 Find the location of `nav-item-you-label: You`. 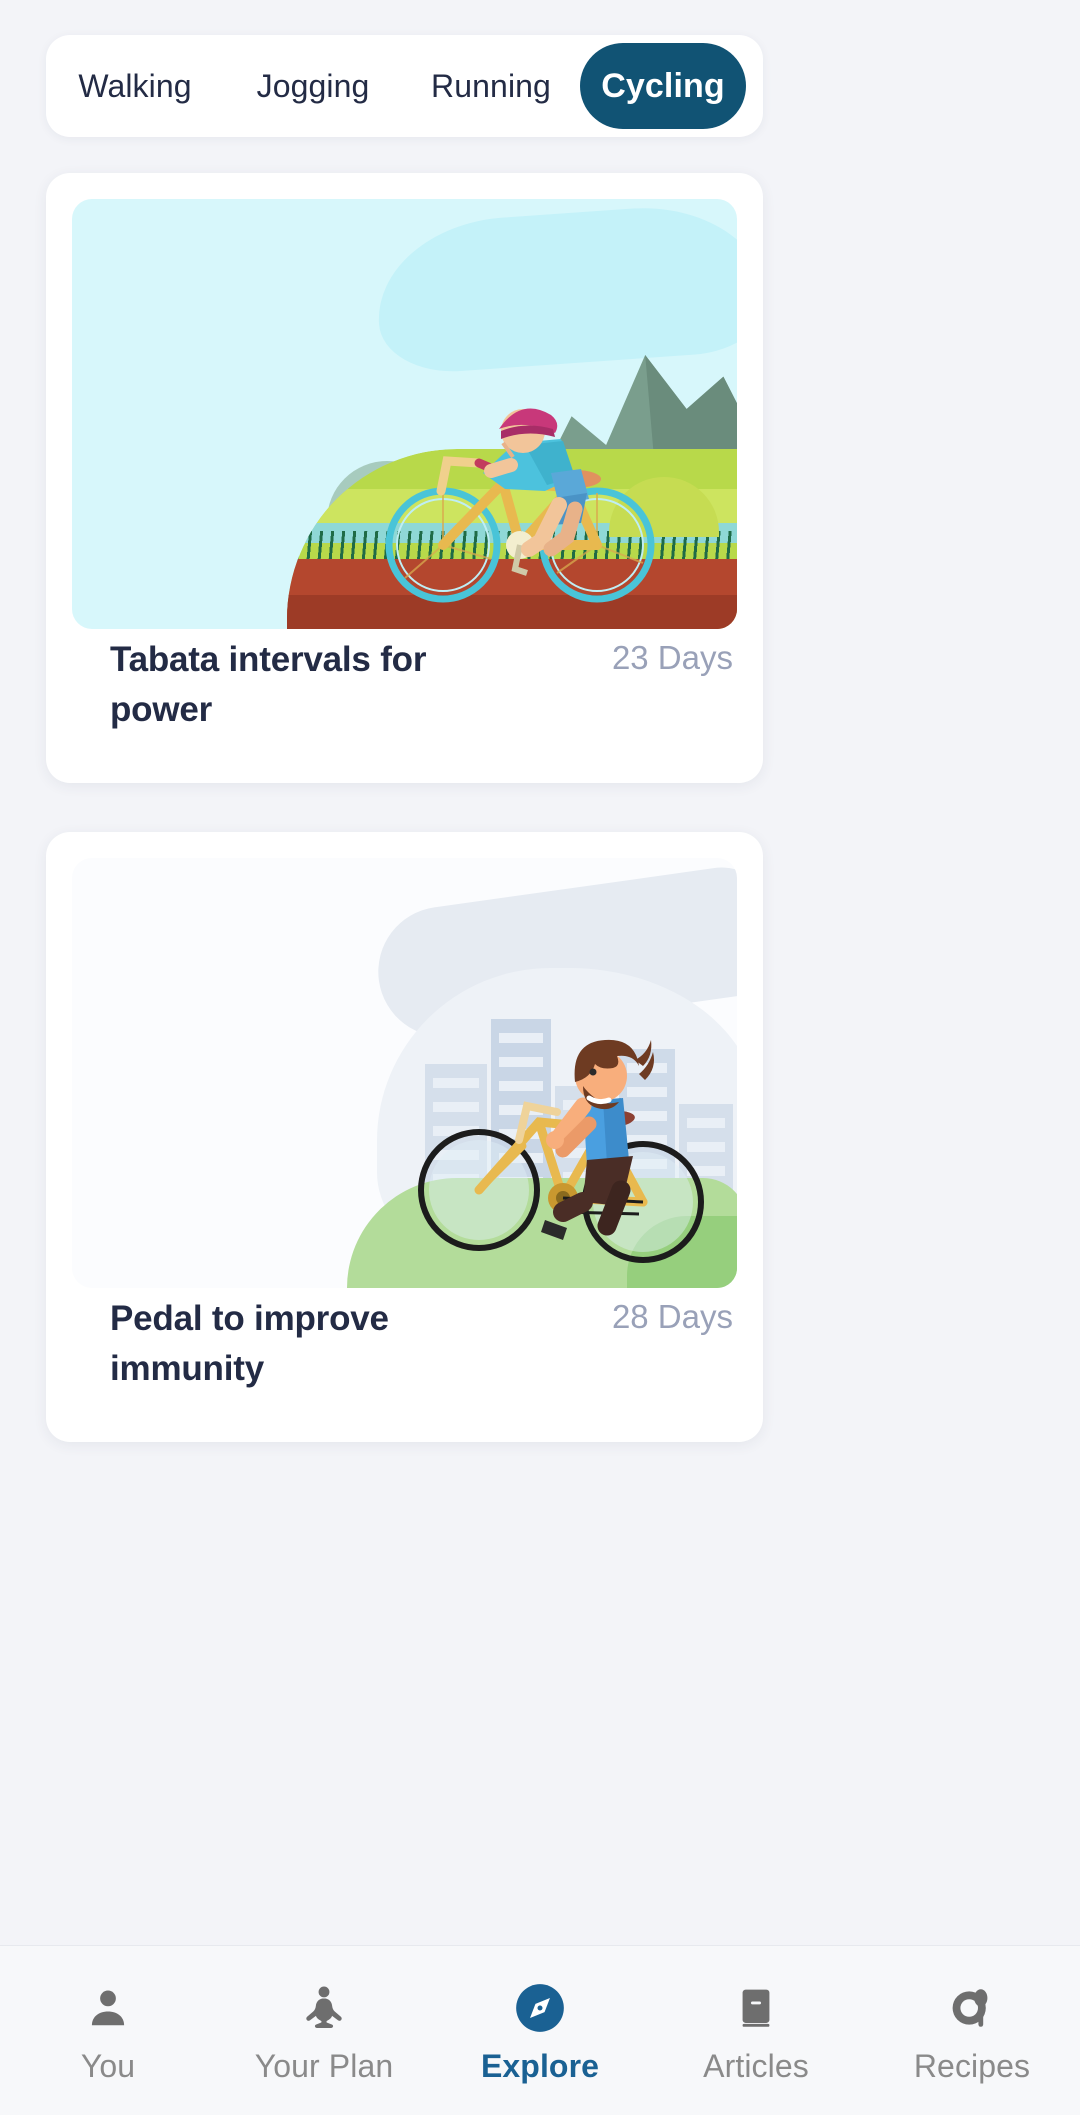

nav-item-you-label: You is located at coordinates (108, 2065).